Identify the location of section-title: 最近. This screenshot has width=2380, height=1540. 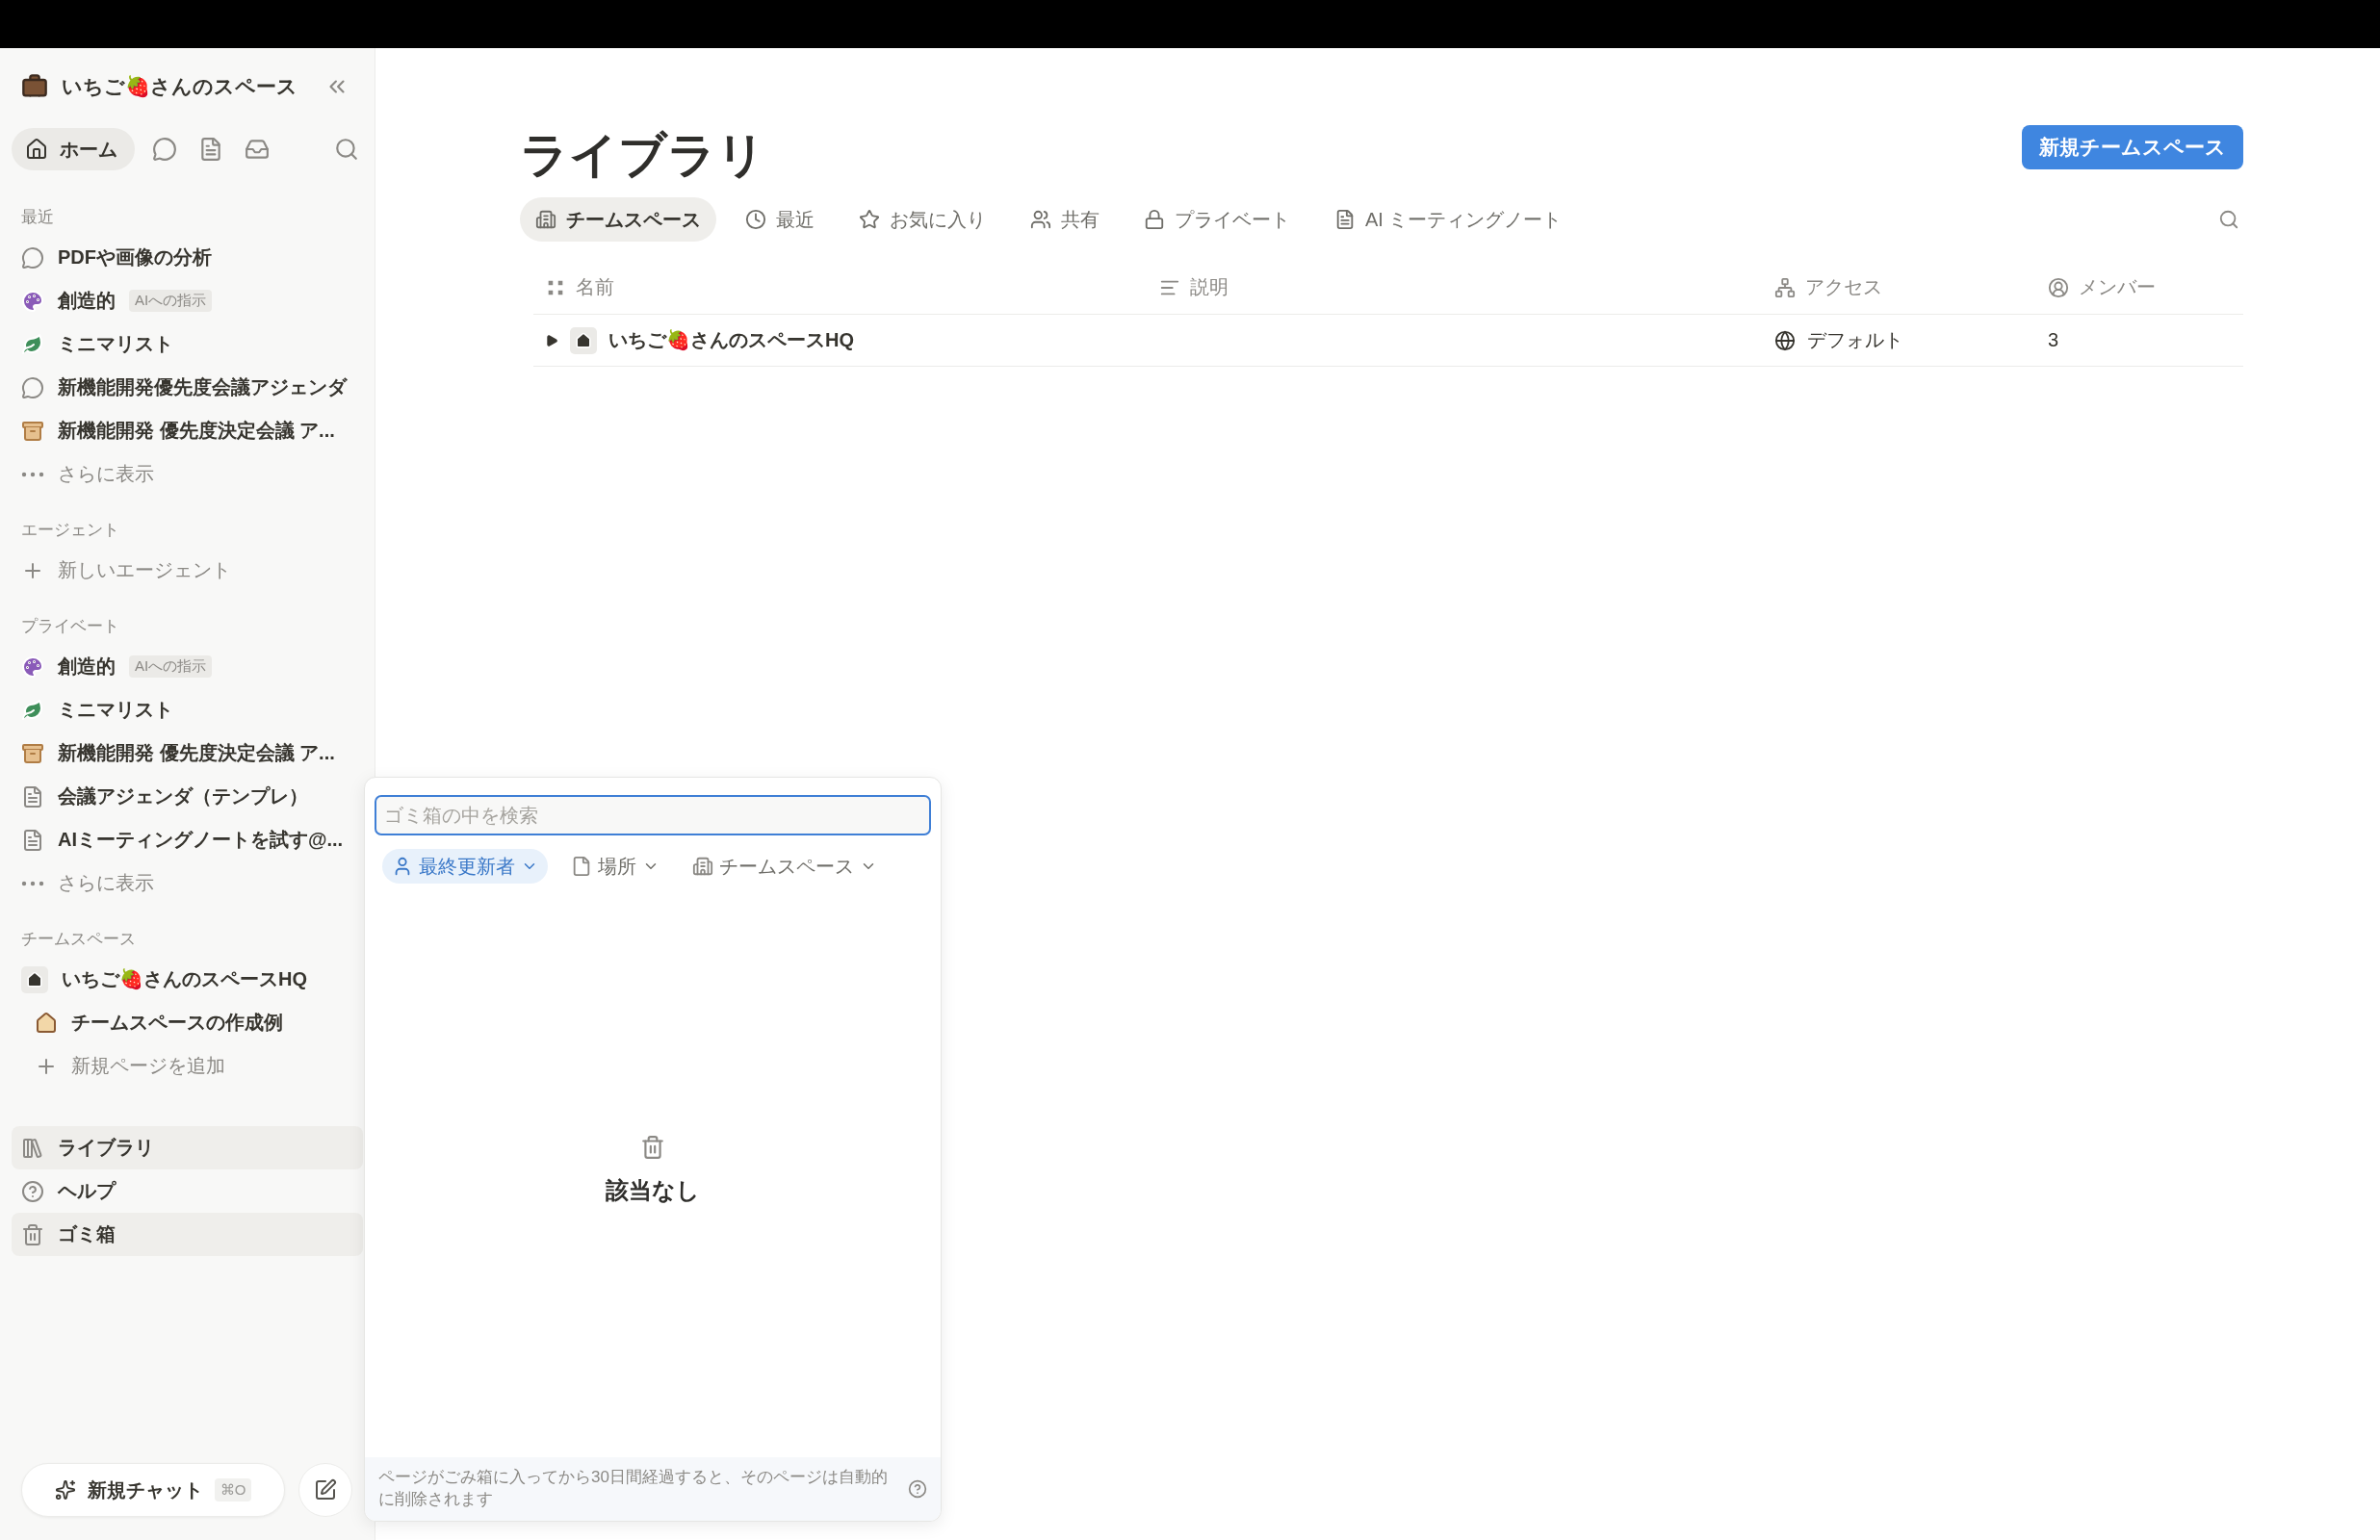
(37, 217).